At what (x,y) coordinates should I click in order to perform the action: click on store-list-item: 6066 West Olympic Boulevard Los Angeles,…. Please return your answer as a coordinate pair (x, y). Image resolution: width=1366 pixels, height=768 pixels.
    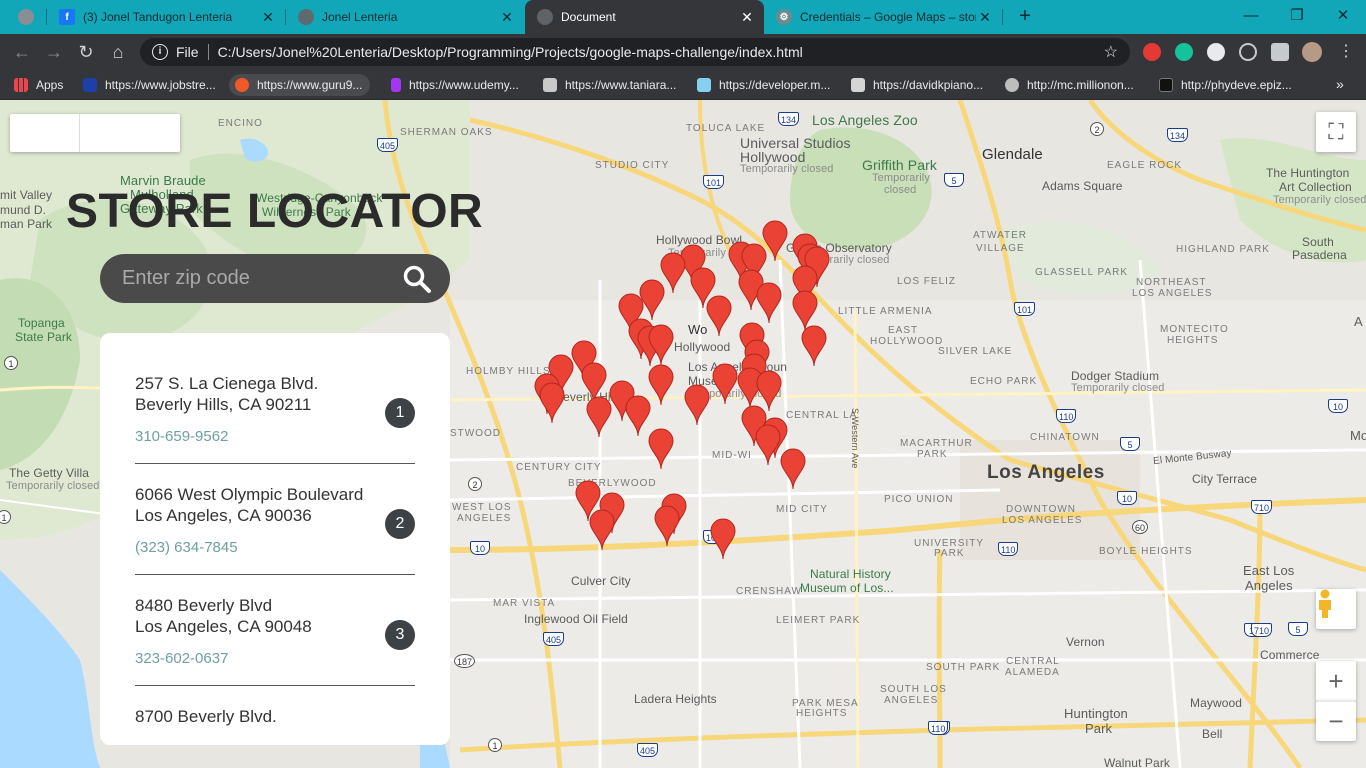
    Looking at the image, I should click on (275, 529).